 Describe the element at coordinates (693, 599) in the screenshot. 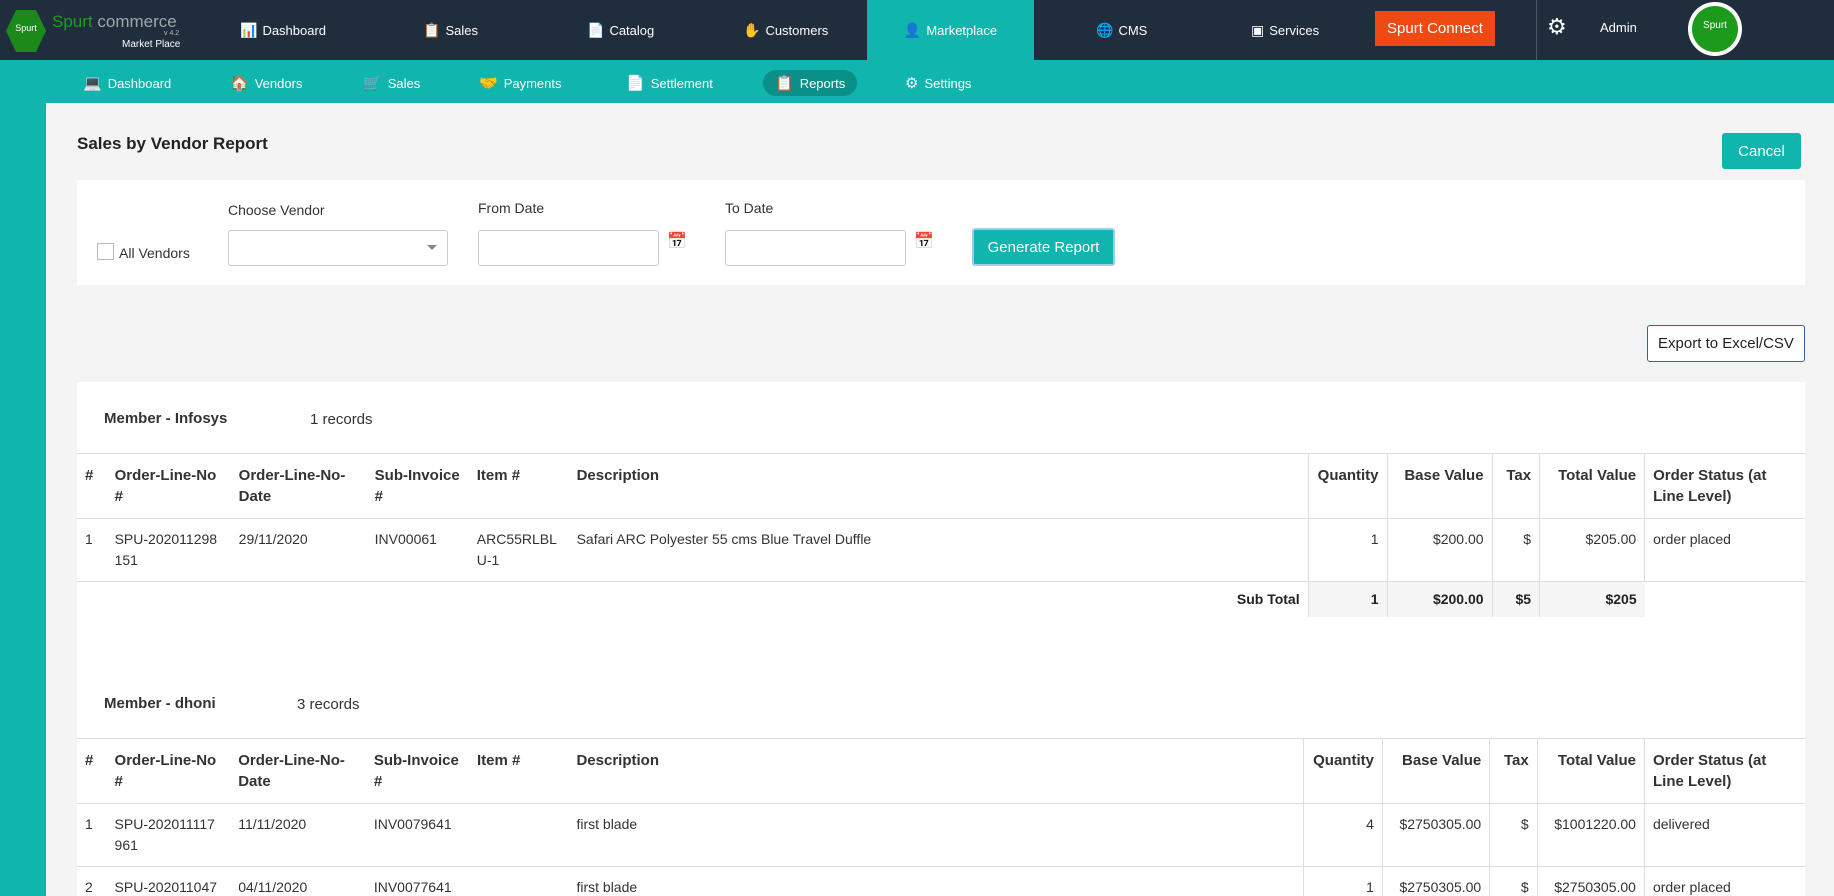

I see `subtotal-label: Sub Total` at that location.